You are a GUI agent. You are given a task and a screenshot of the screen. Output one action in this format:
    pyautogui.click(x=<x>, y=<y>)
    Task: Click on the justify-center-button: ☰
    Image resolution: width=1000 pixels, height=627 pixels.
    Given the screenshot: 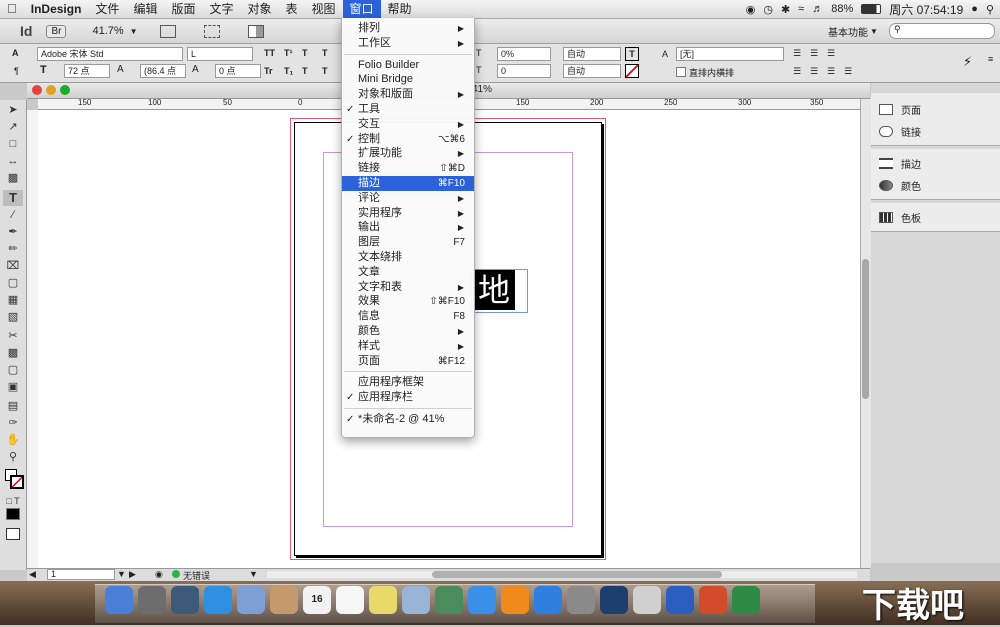 What is the action you would take?
    pyautogui.click(x=814, y=71)
    